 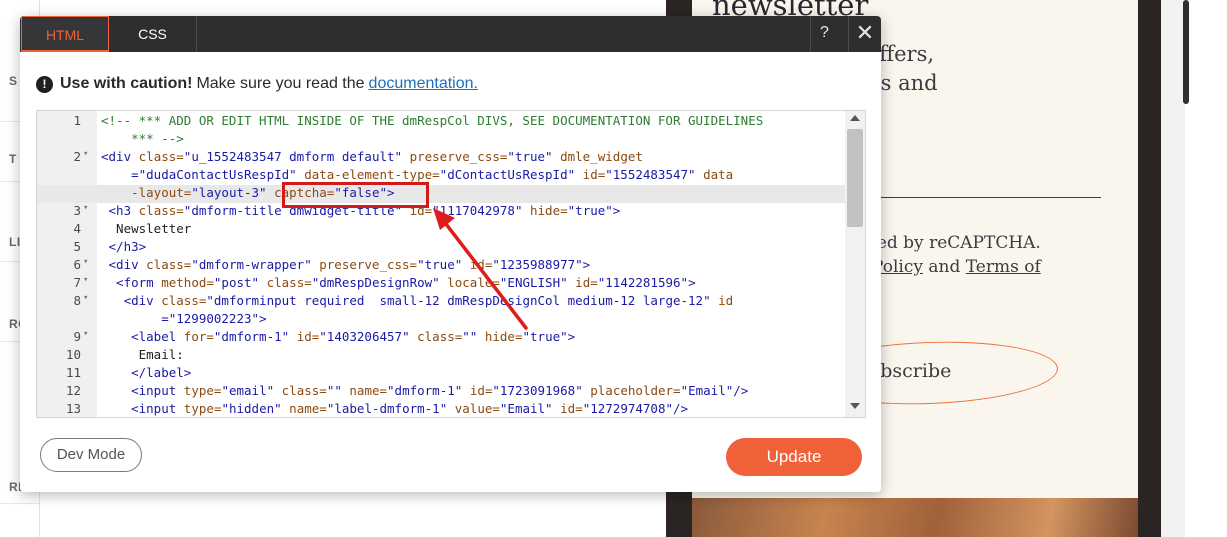 I want to click on close-button: ✕, so click(x=864, y=34).